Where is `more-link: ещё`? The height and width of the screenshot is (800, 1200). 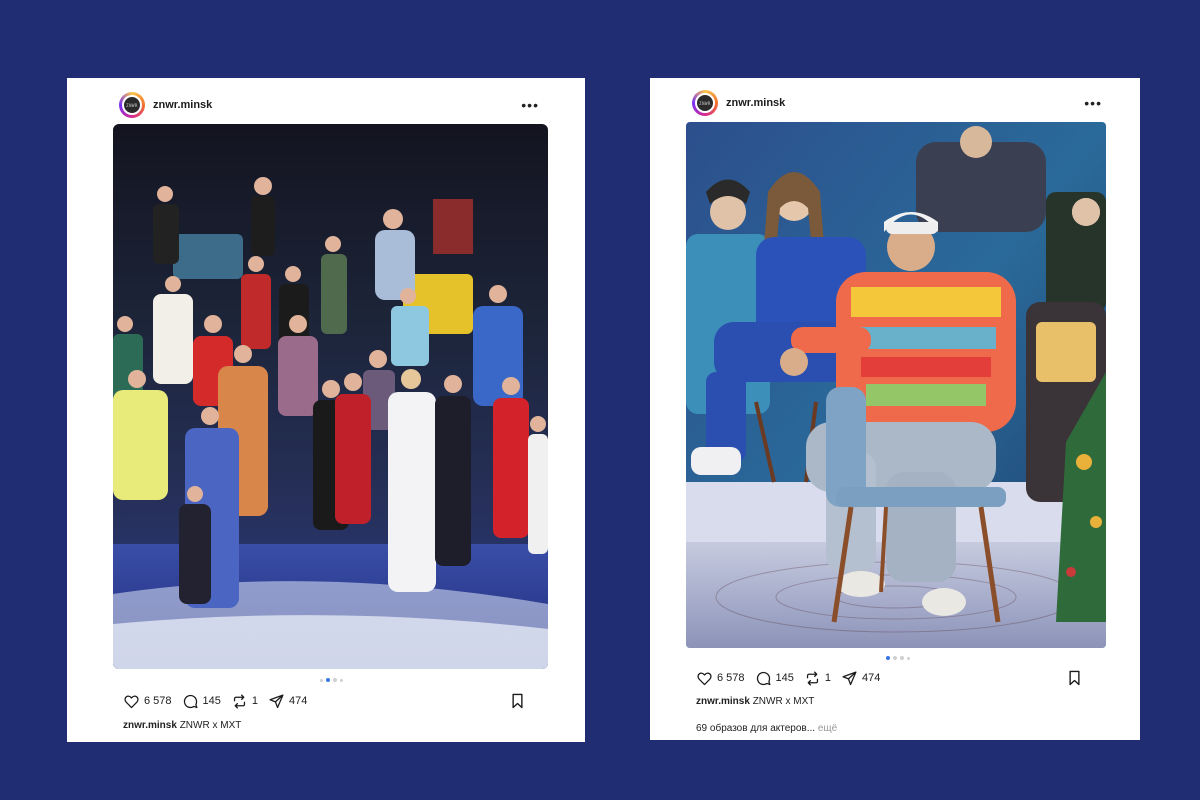
more-link: ещё is located at coordinates (827, 728).